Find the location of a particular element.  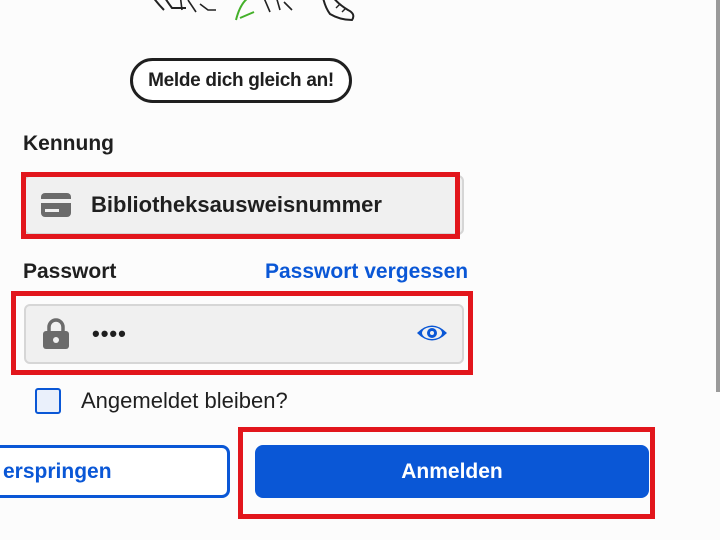

identifier-placeholder: Bibliotheksausweisnummer is located at coordinates (236, 204).